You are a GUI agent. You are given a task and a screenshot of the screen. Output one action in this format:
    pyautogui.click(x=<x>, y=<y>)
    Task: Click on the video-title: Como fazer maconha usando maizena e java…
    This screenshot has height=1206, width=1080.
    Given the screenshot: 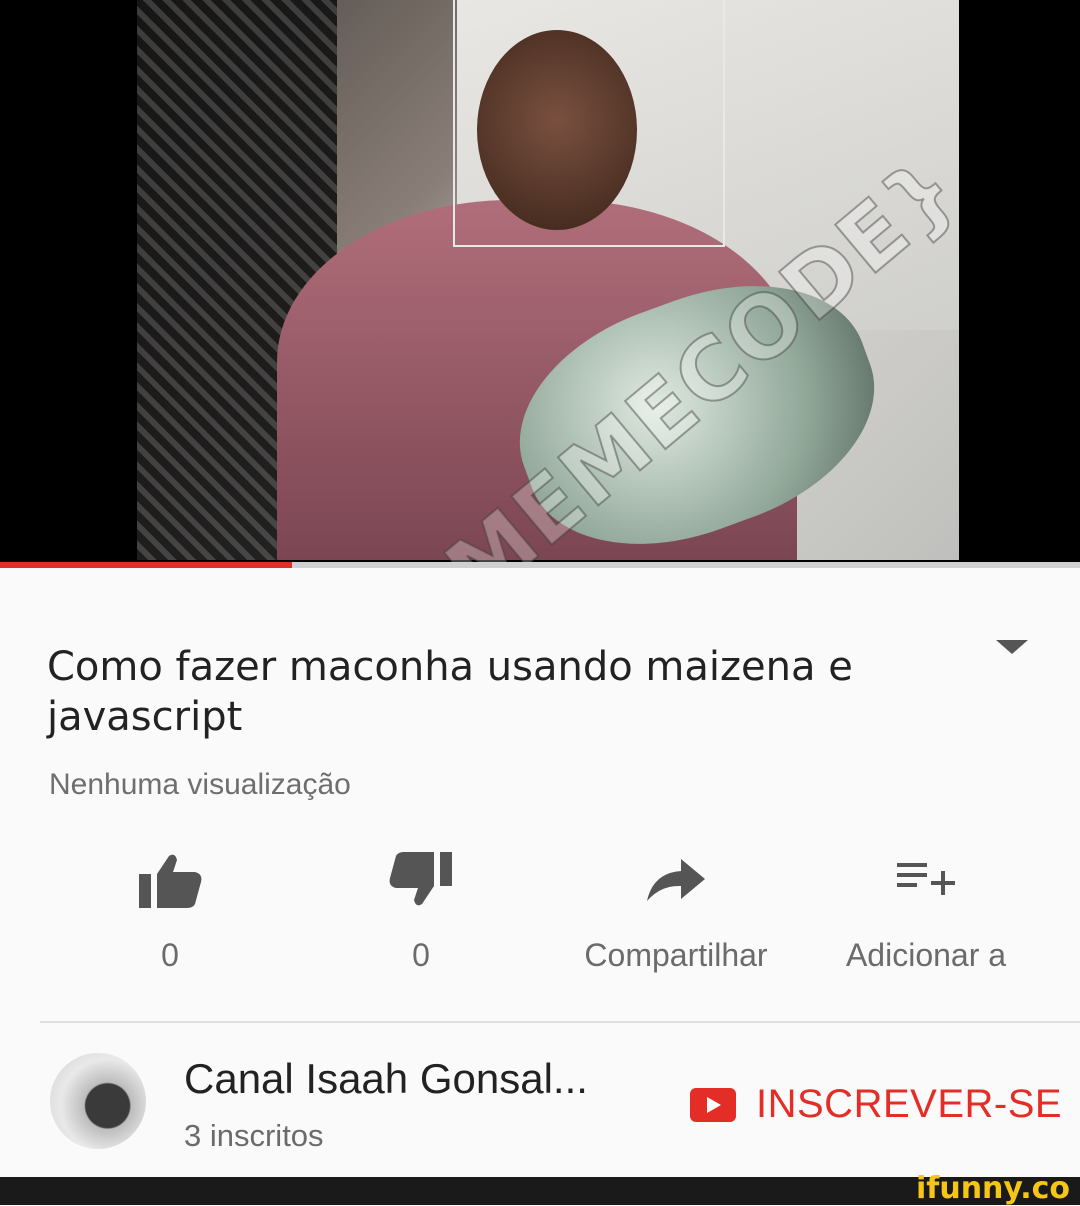 What is the action you would take?
    pyautogui.click(x=450, y=692)
    